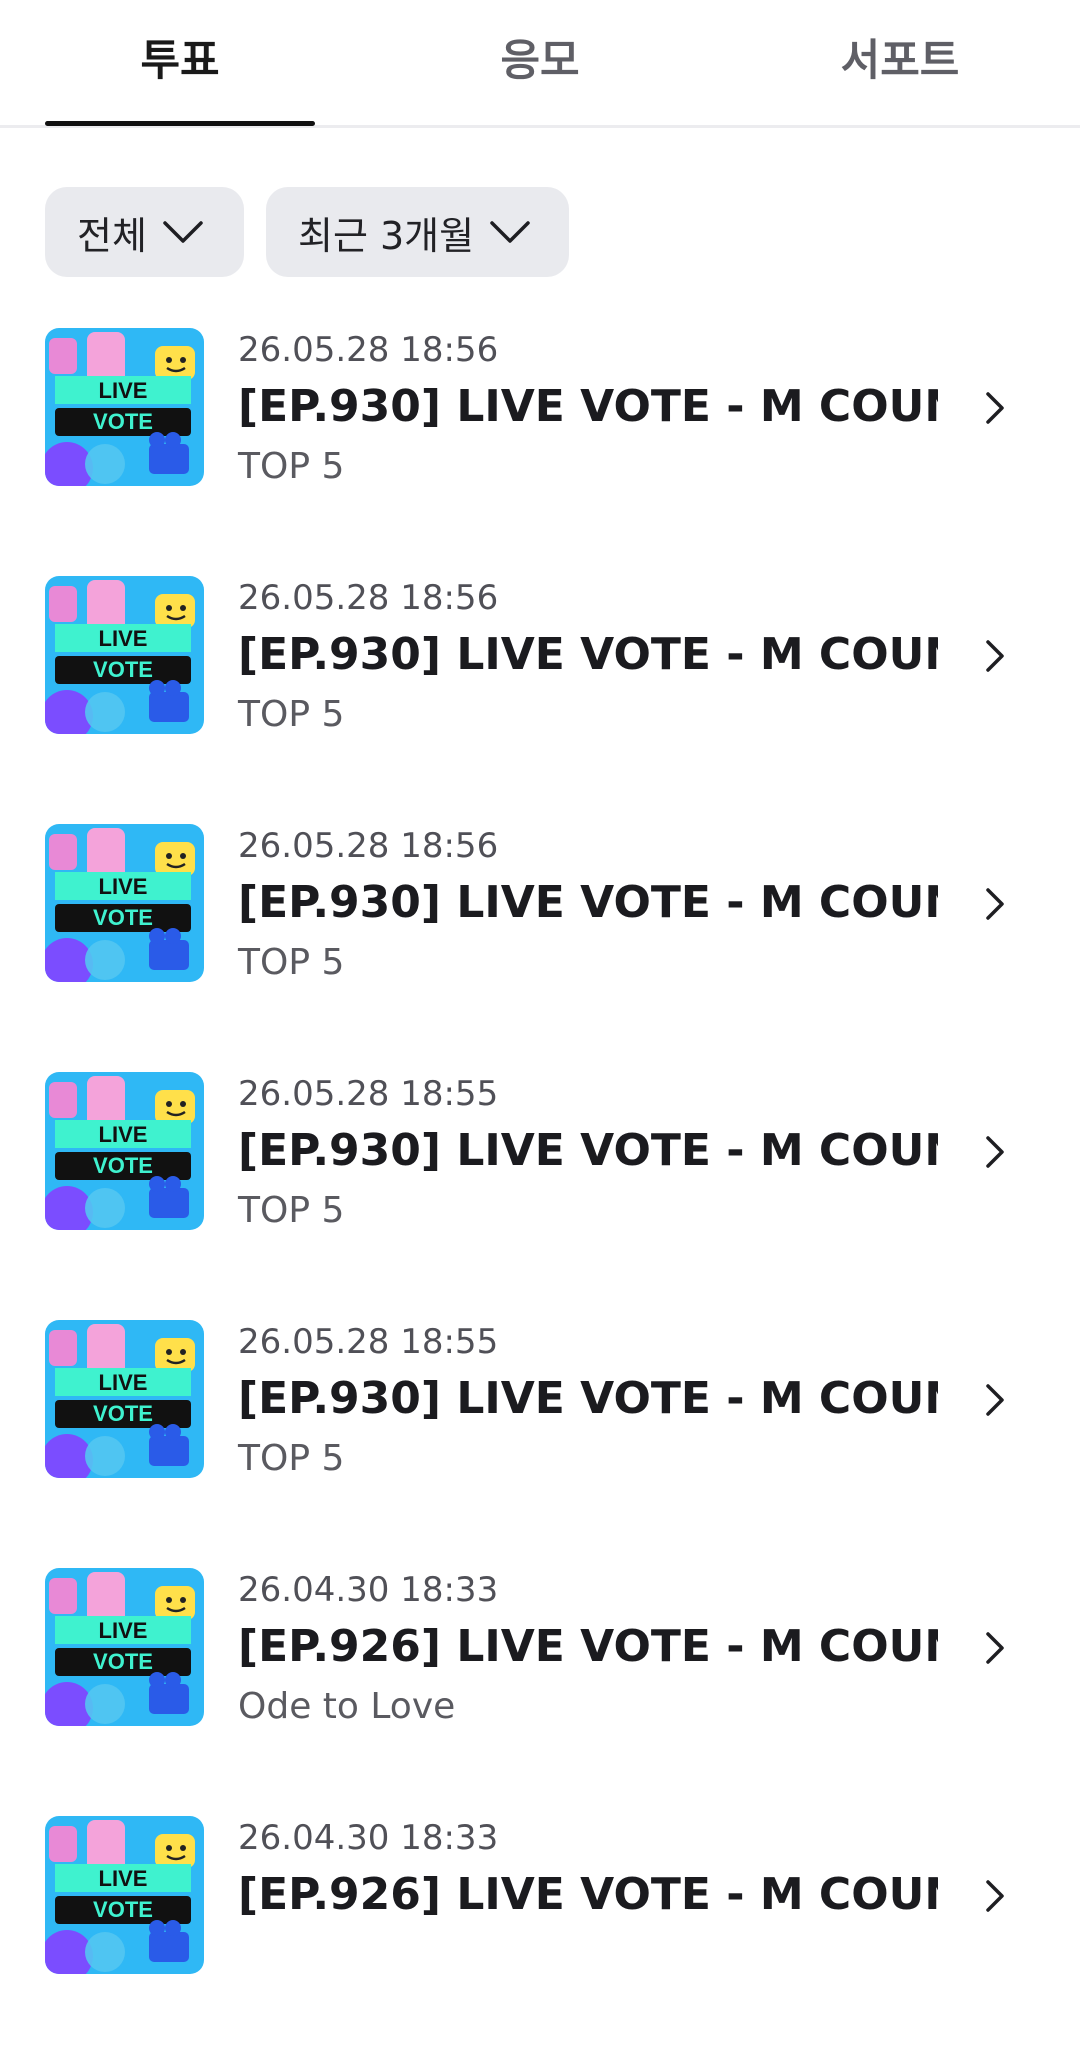 The image size is (1080, 2064). I want to click on filter-bar: 전체 최근 3개월, so click(307, 232).